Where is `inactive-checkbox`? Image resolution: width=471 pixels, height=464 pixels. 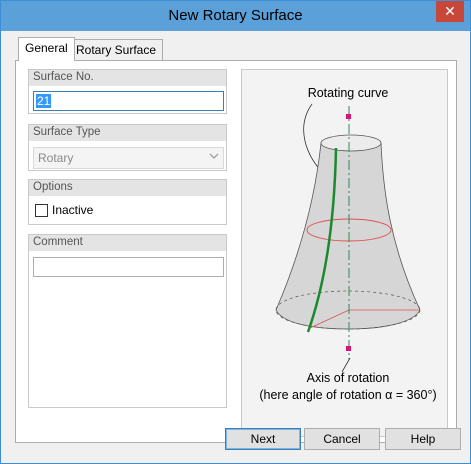
inactive-checkbox is located at coordinates (41, 210).